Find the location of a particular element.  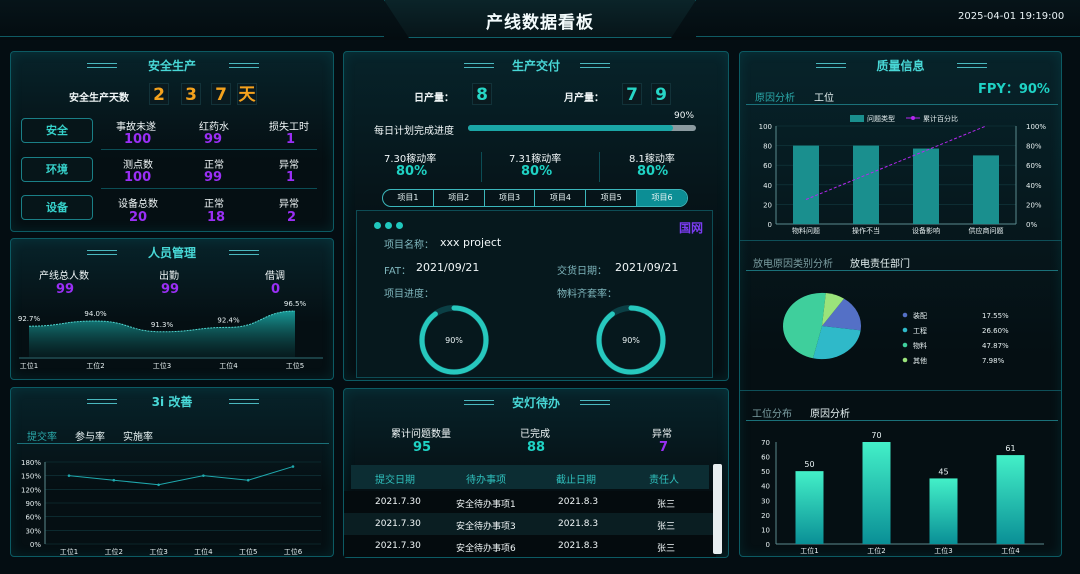

tab-project-5: 项目5 is located at coordinates (612, 198).